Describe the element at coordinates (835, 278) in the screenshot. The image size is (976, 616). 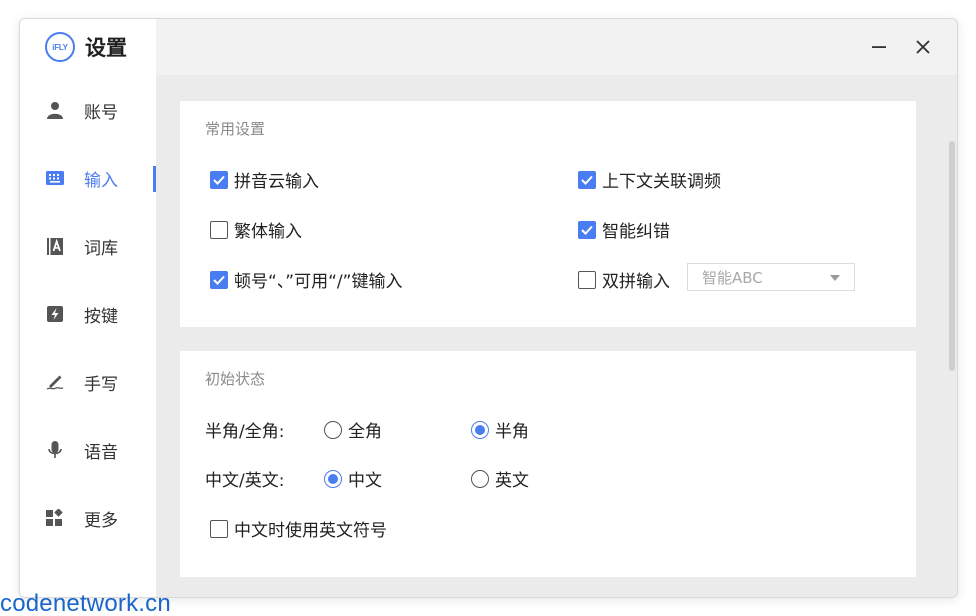
I see `chevron-down-icon` at that location.